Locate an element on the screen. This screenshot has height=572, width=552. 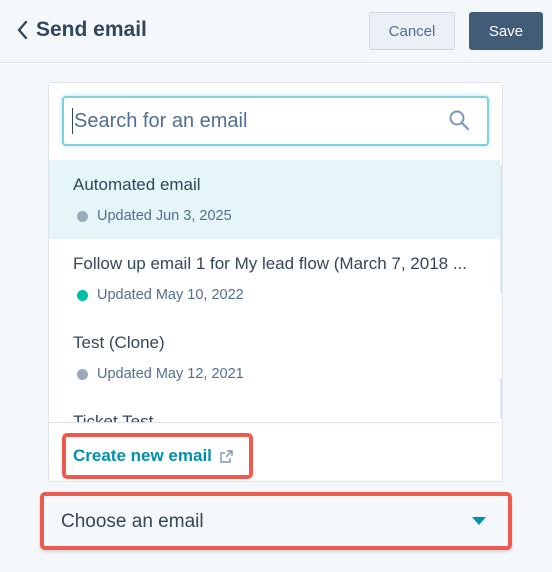
create-new-email-highlight: Create new email is located at coordinates (157, 456).